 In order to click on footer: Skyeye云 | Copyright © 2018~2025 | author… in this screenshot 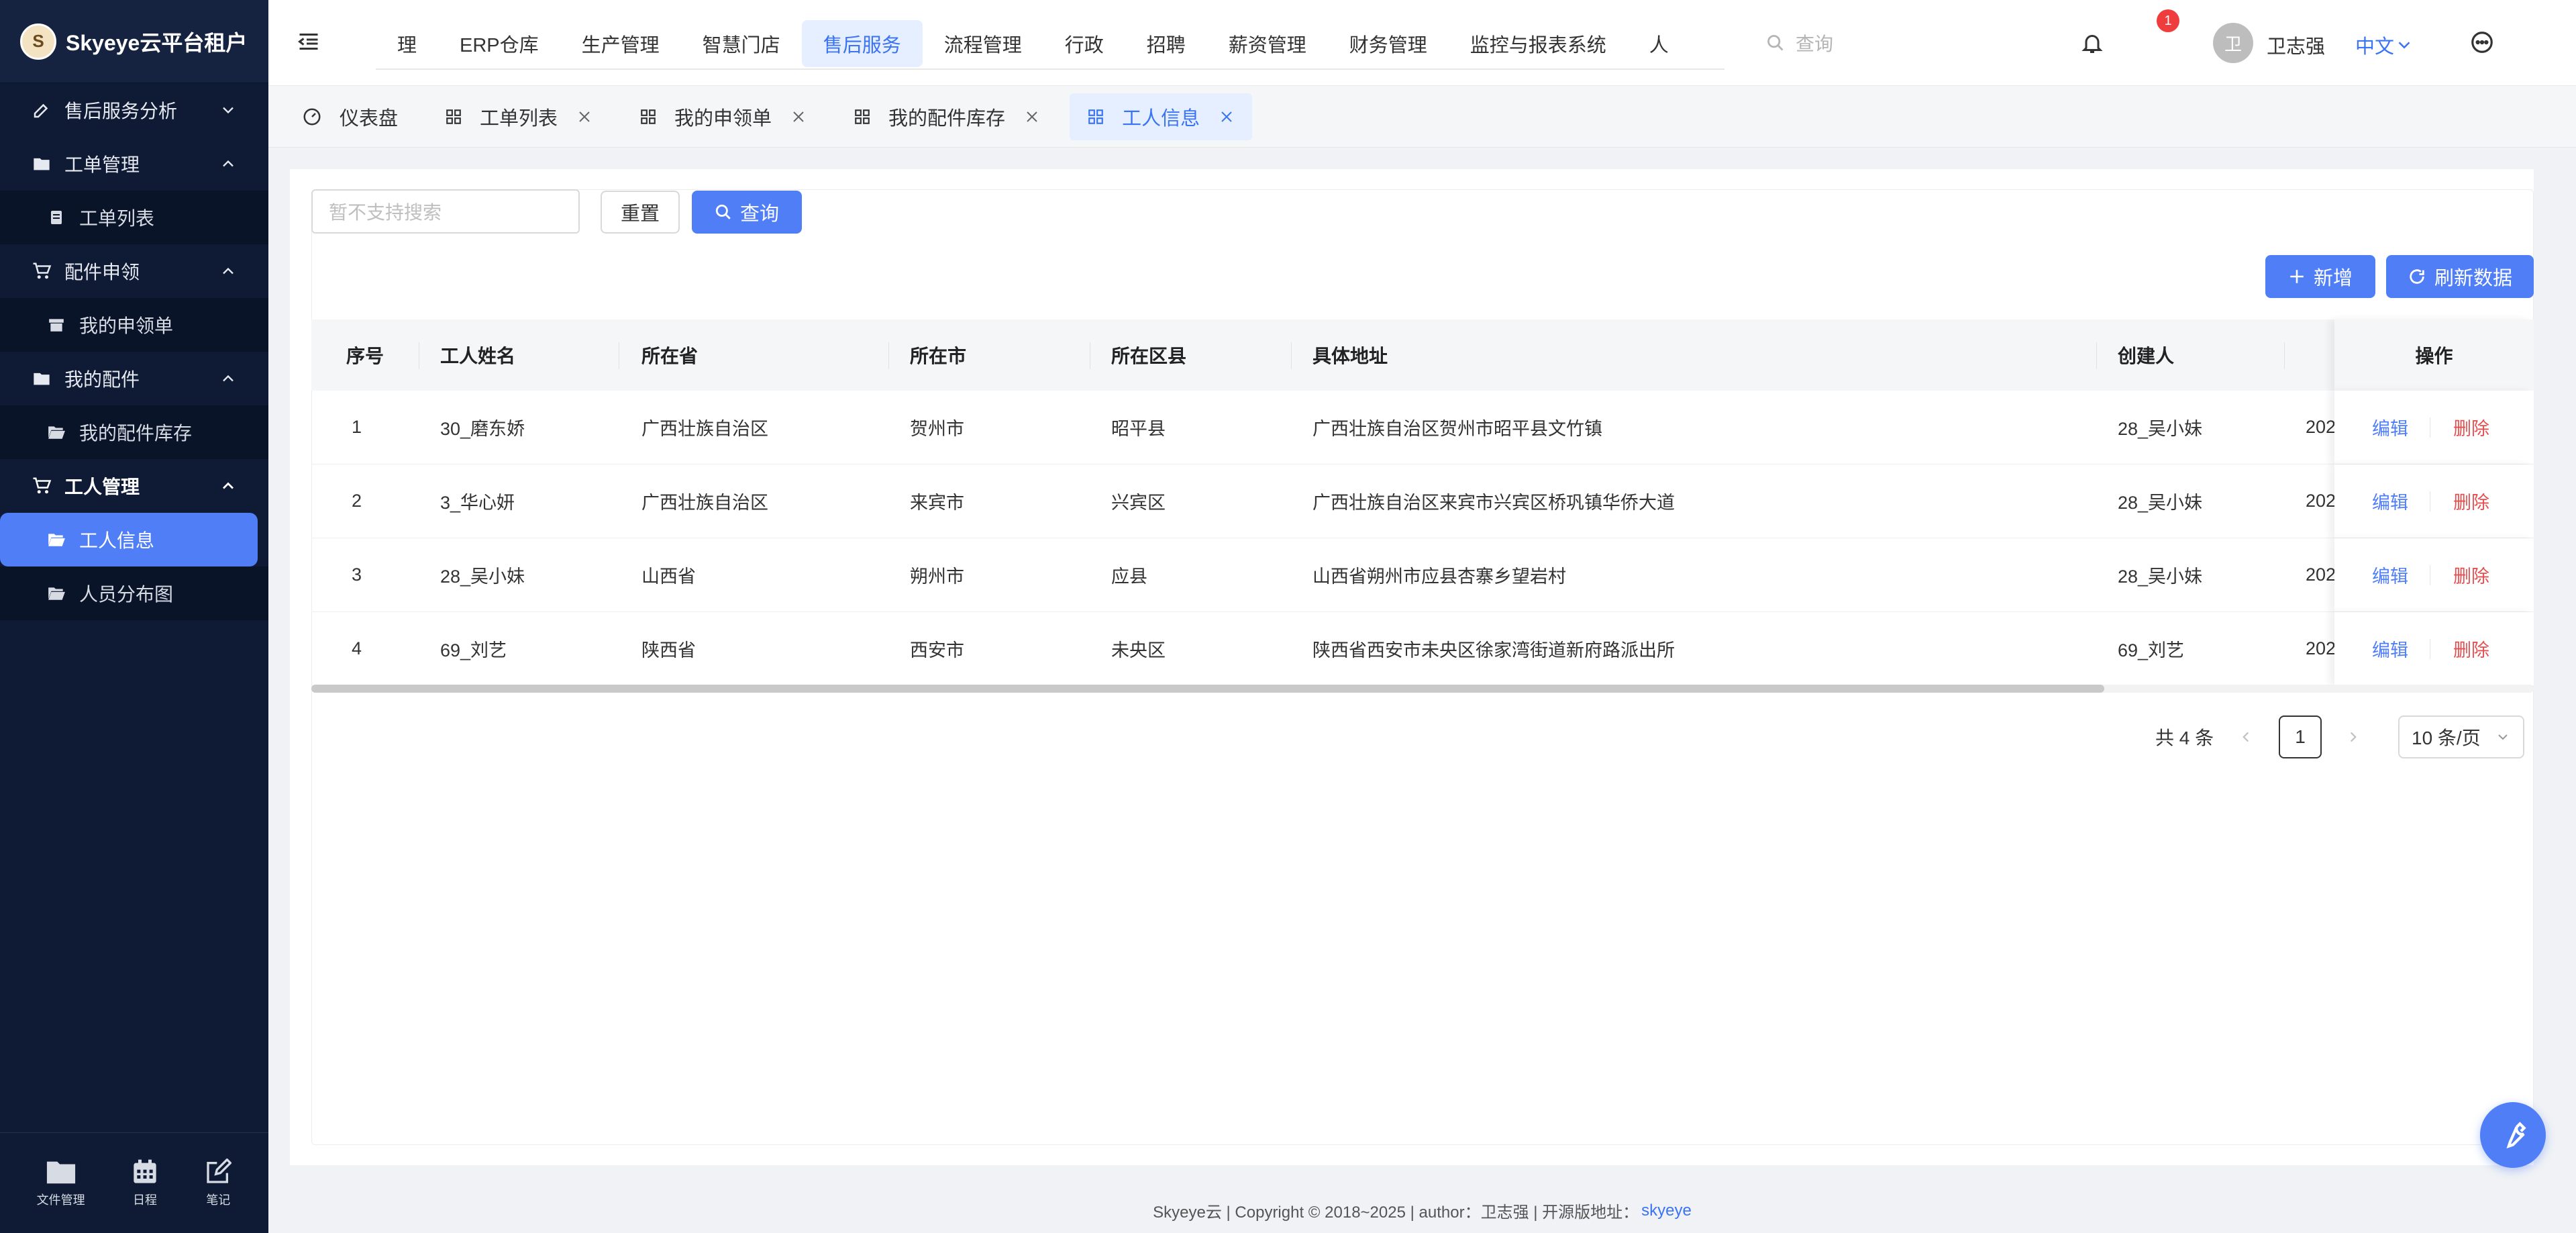, I will do `click(1422, 1210)`.